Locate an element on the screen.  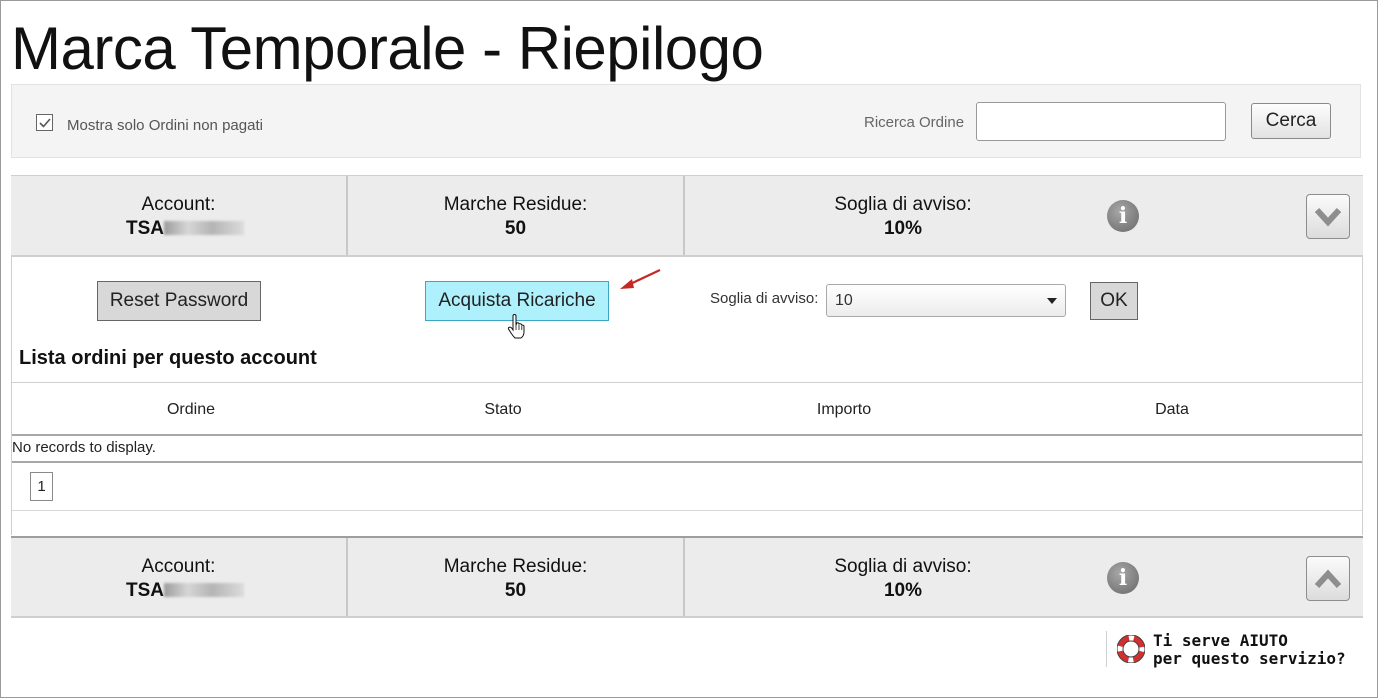
help-text: Ti serve AIUTO per questo servizio? is located at coordinates (1249, 650).